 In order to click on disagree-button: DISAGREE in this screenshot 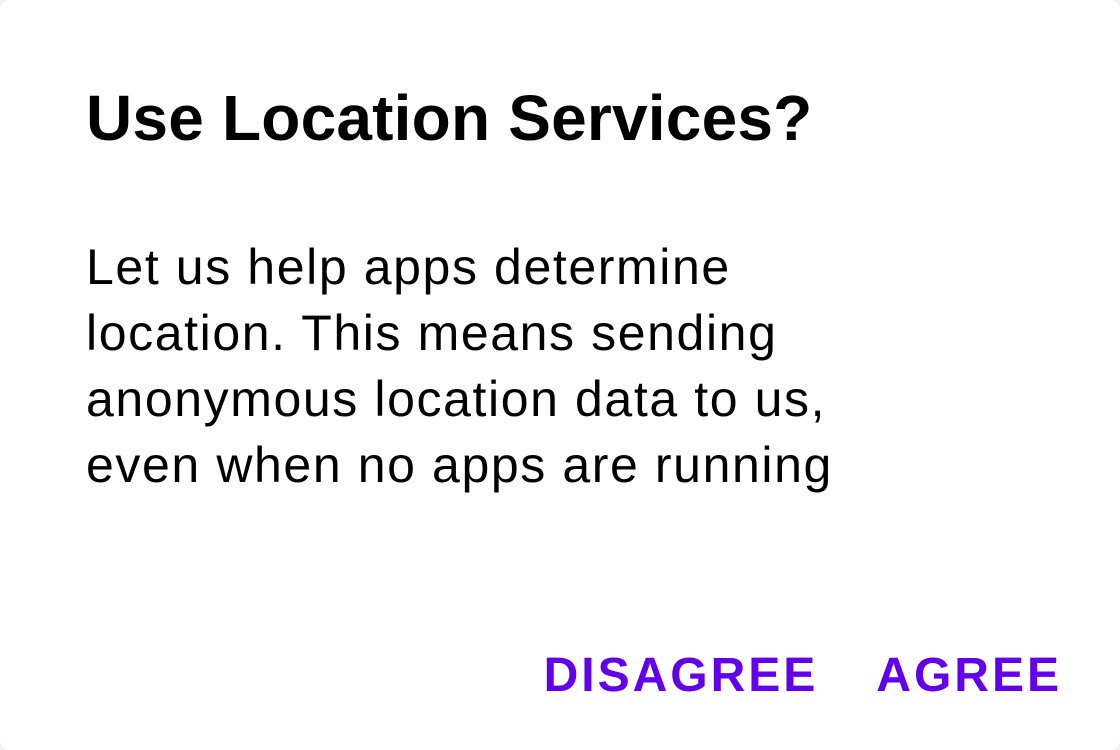, I will do `click(681, 676)`.